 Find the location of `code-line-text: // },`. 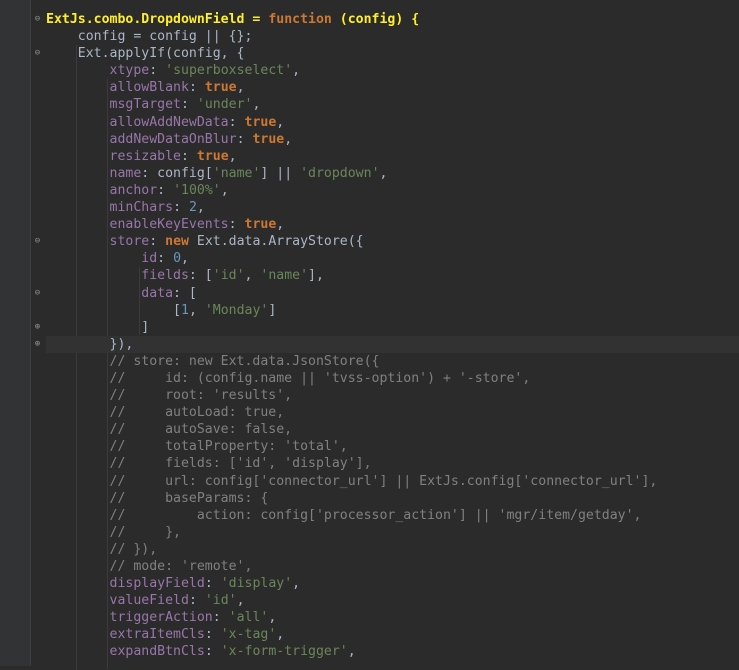

code-line-text: // }, is located at coordinates (113, 532).